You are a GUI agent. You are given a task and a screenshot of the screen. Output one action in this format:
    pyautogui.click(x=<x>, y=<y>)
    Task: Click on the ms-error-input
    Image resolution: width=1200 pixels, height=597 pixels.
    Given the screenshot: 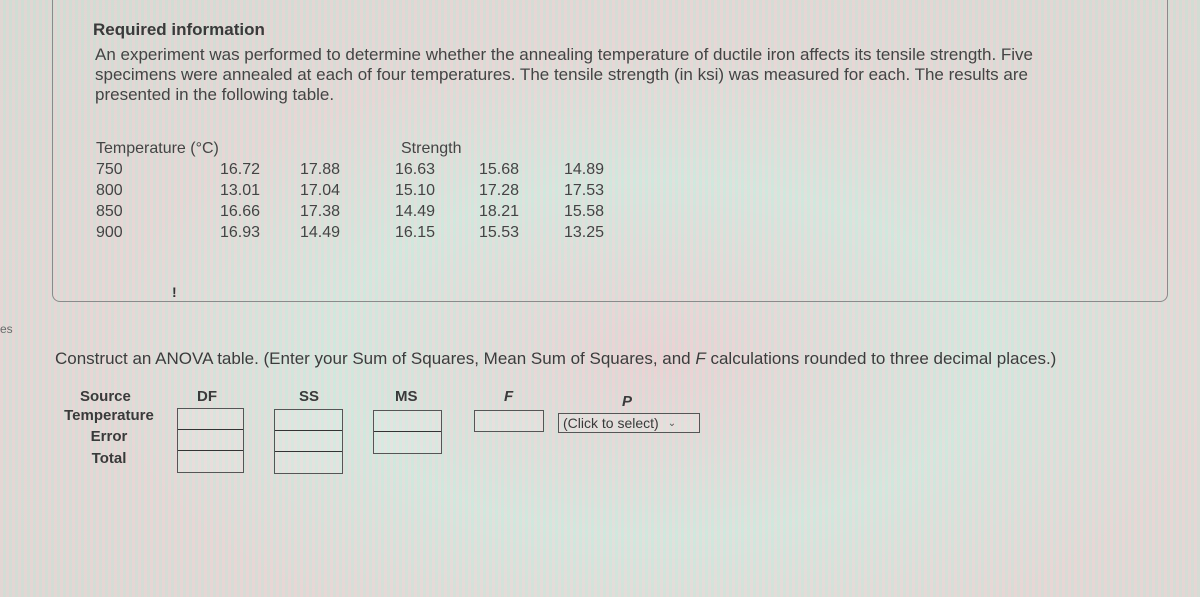 What is the action you would take?
    pyautogui.click(x=407, y=442)
    